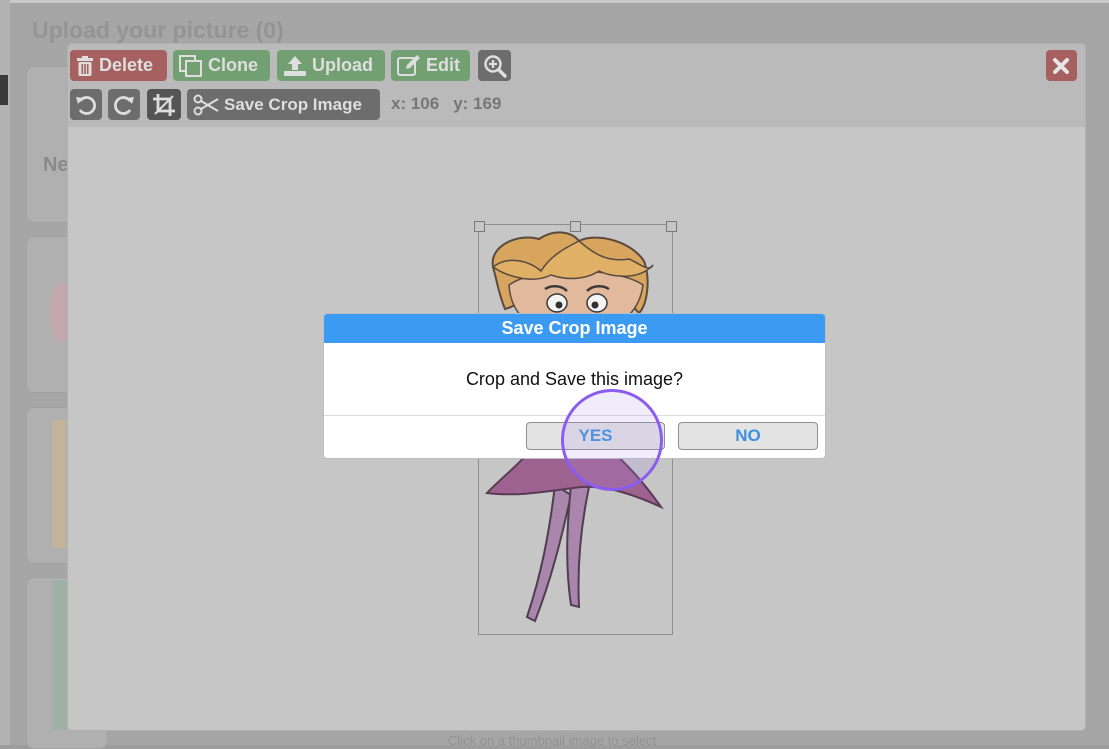  Describe the element at coordinates (477, 103) in the screenshot. I see `coord-y: y: 169` at that location.